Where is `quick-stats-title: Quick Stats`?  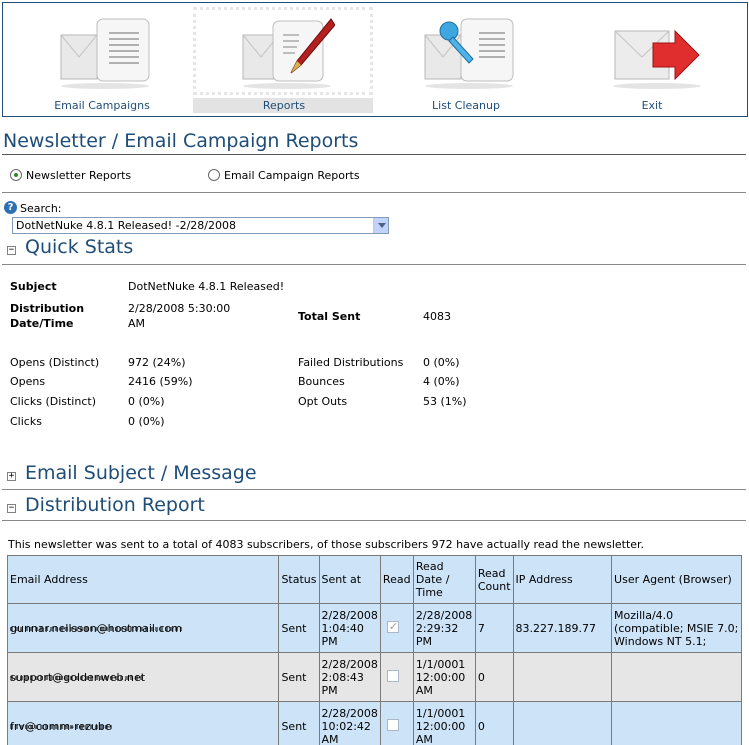 quick-stats-title: Quick Stats is located at coordinates (79, 247).